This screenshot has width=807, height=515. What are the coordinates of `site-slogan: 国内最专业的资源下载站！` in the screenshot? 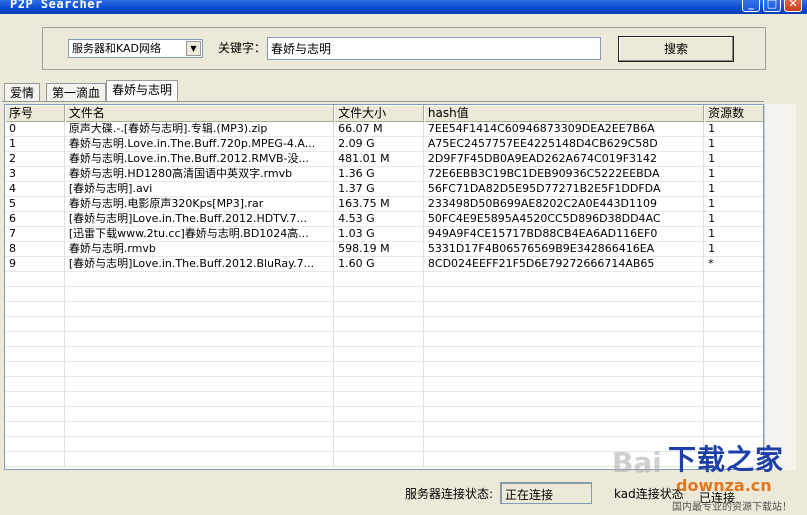 It's located at (732, 507).